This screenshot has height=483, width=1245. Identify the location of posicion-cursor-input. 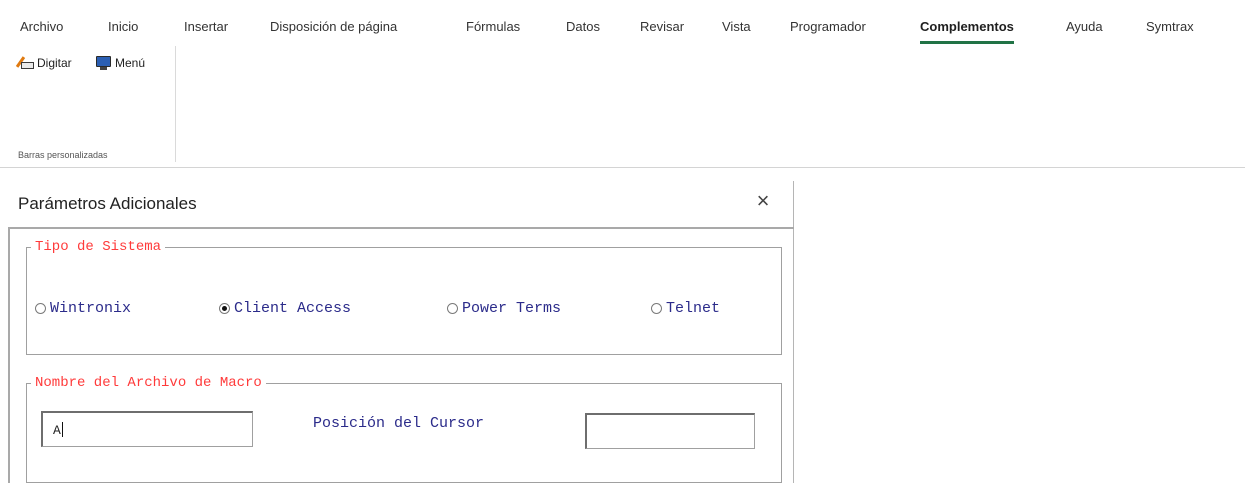
(670, 431).